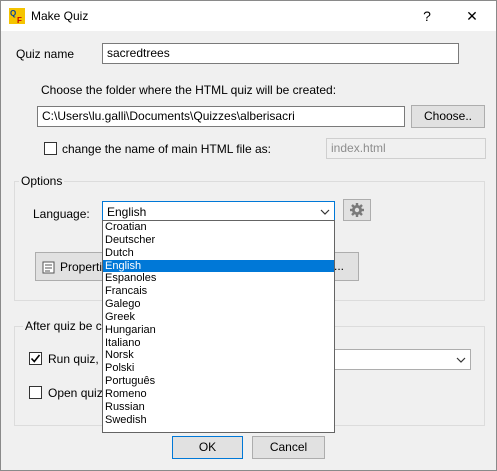 This screenshot has width=497, height=471. I want to click on help-button: ?, so click(427, 16).